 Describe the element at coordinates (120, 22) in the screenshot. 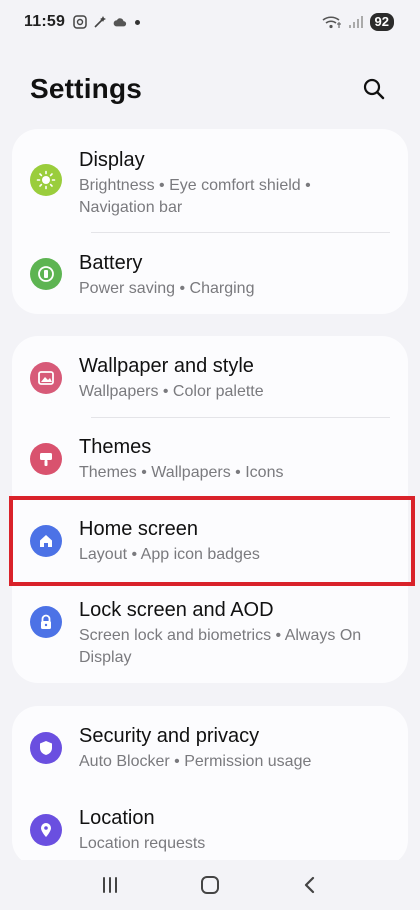

I see `cloud-icon` at that location.